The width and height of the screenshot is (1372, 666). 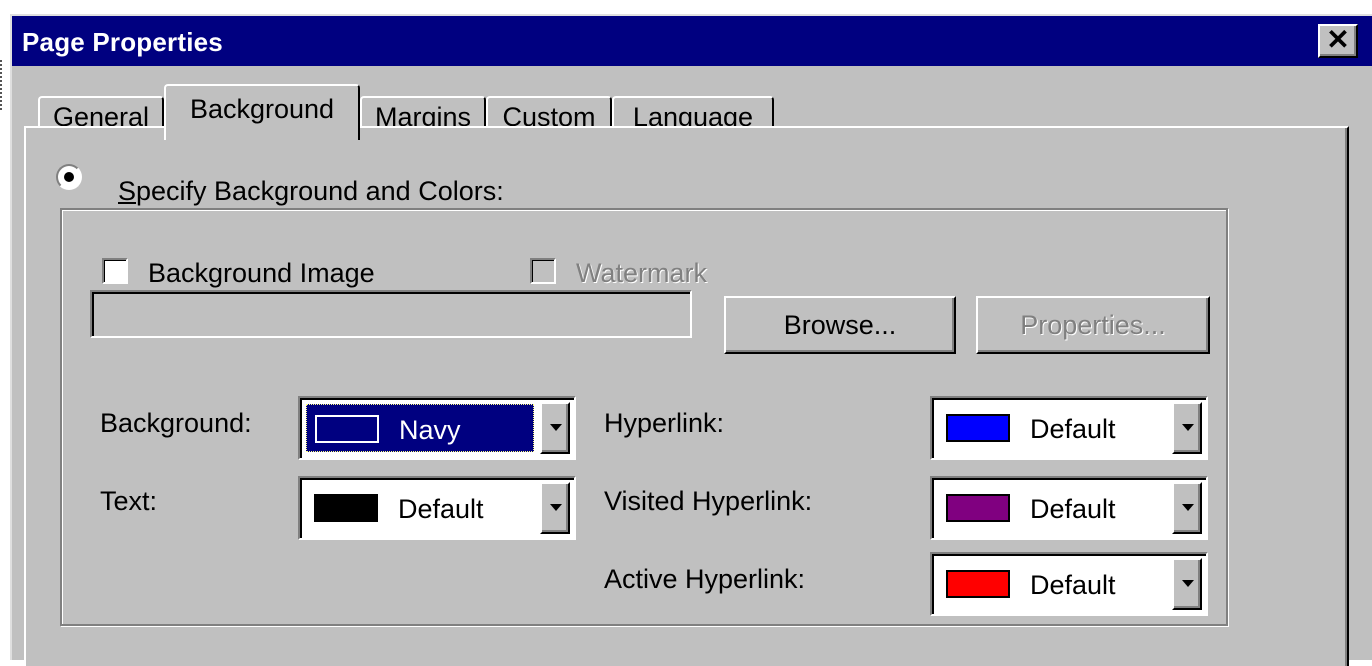 I want to click on hyperlink-color-combo: Default, so click(x=1069, y=428).